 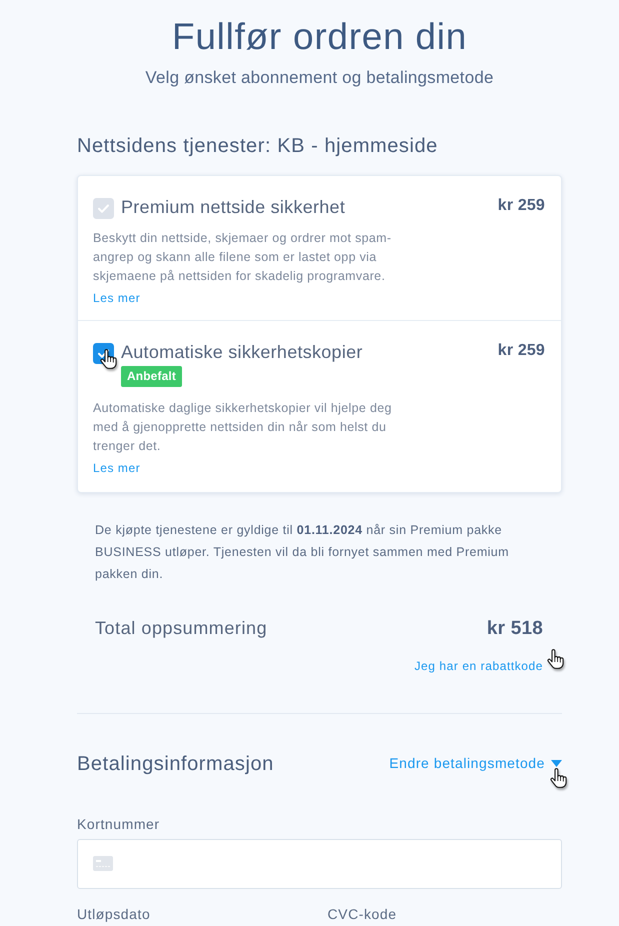 What do you see at coordinates (475, 763) in the screenshot?
I see `change-payment-method-link: Endre betalingsmetode` at bounding box center [475, 763].